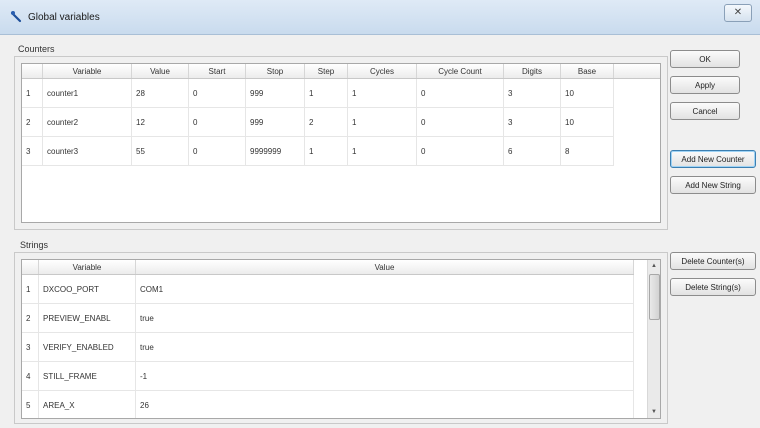 The width and height of the screenshot is (760, 428). I want to click on close-icon: ✕, so click(738, 12).